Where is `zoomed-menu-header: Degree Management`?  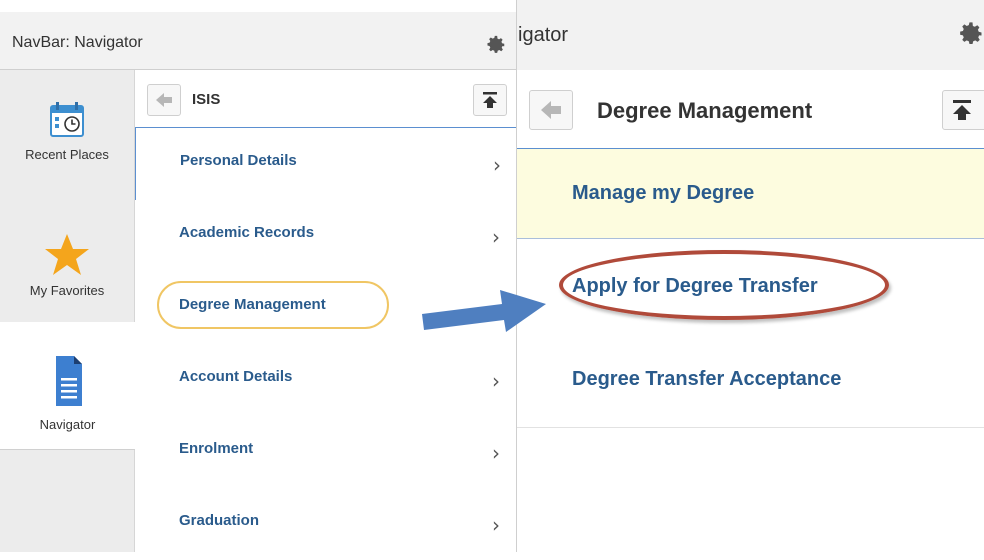
zoomed-menu-header: Degree Management is located at coordinates (750, 109).